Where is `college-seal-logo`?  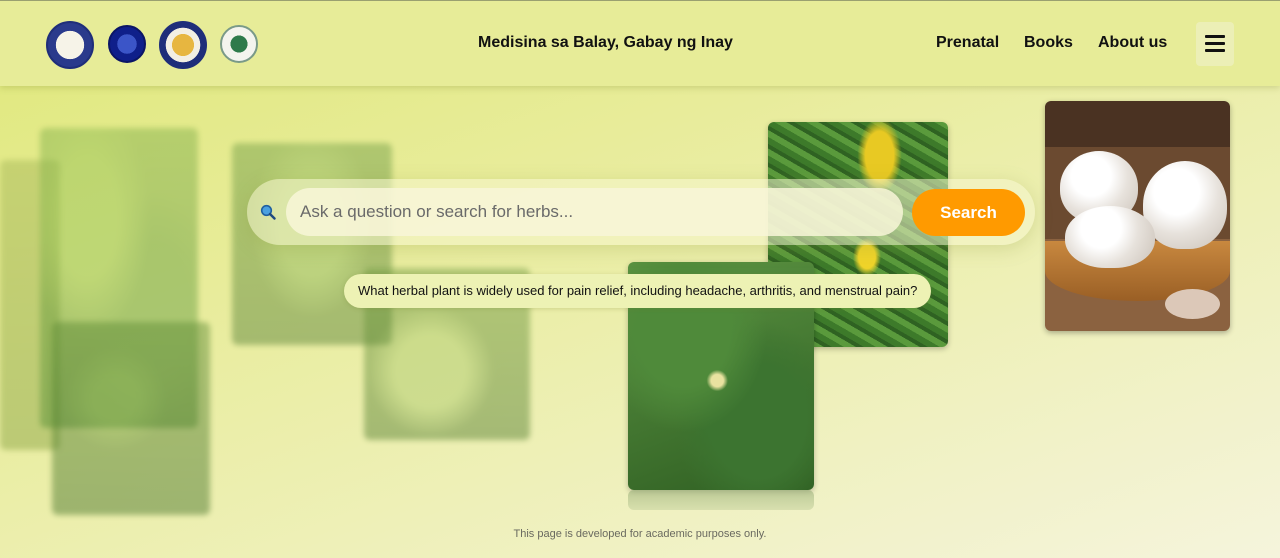
college-seal-logo is located at coordinates (70, 45).